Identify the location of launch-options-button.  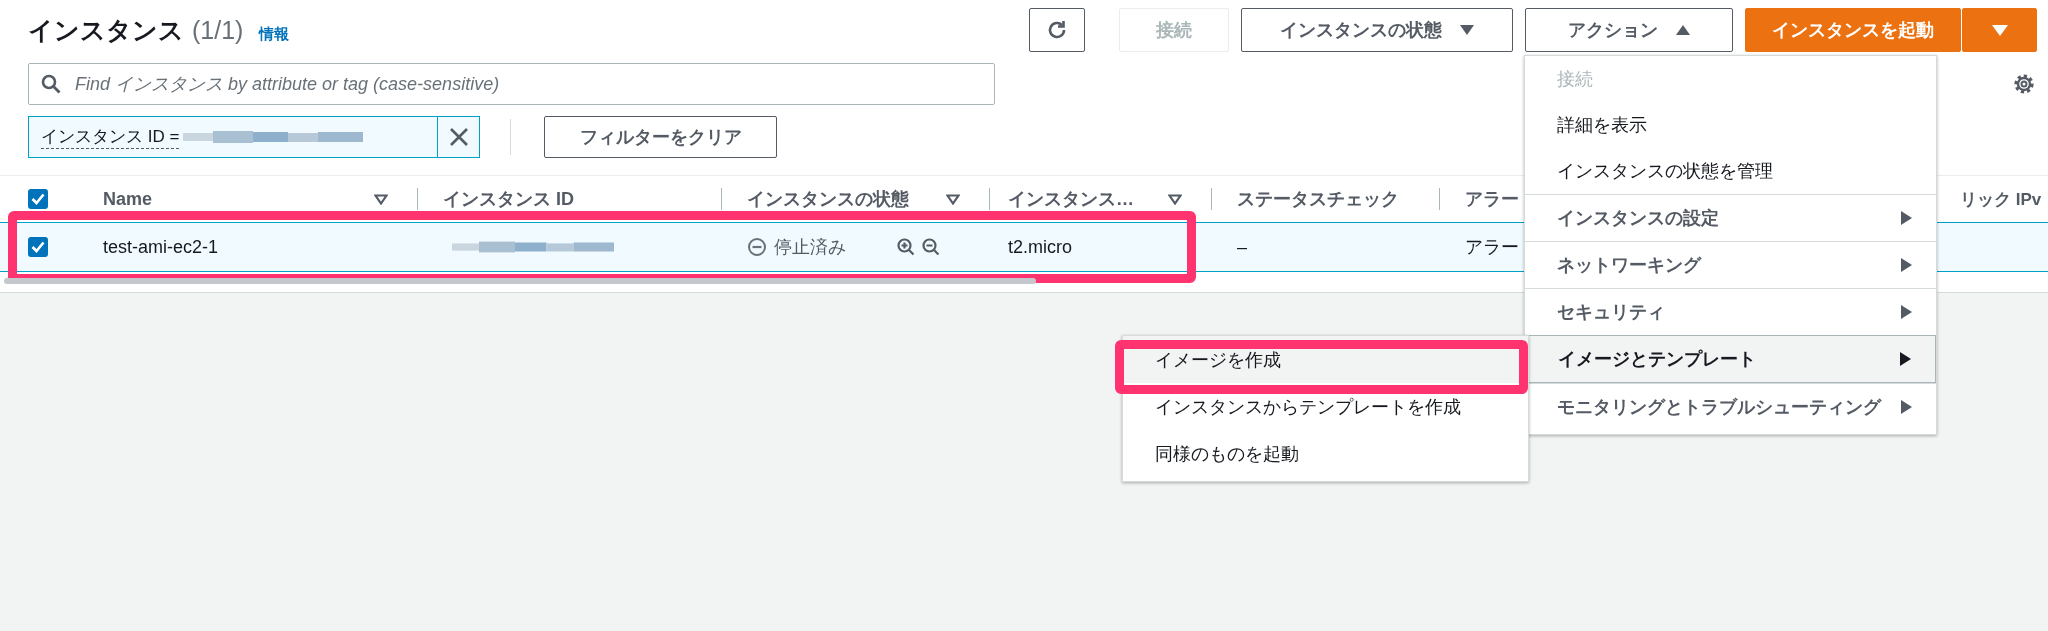
(1999, 30).